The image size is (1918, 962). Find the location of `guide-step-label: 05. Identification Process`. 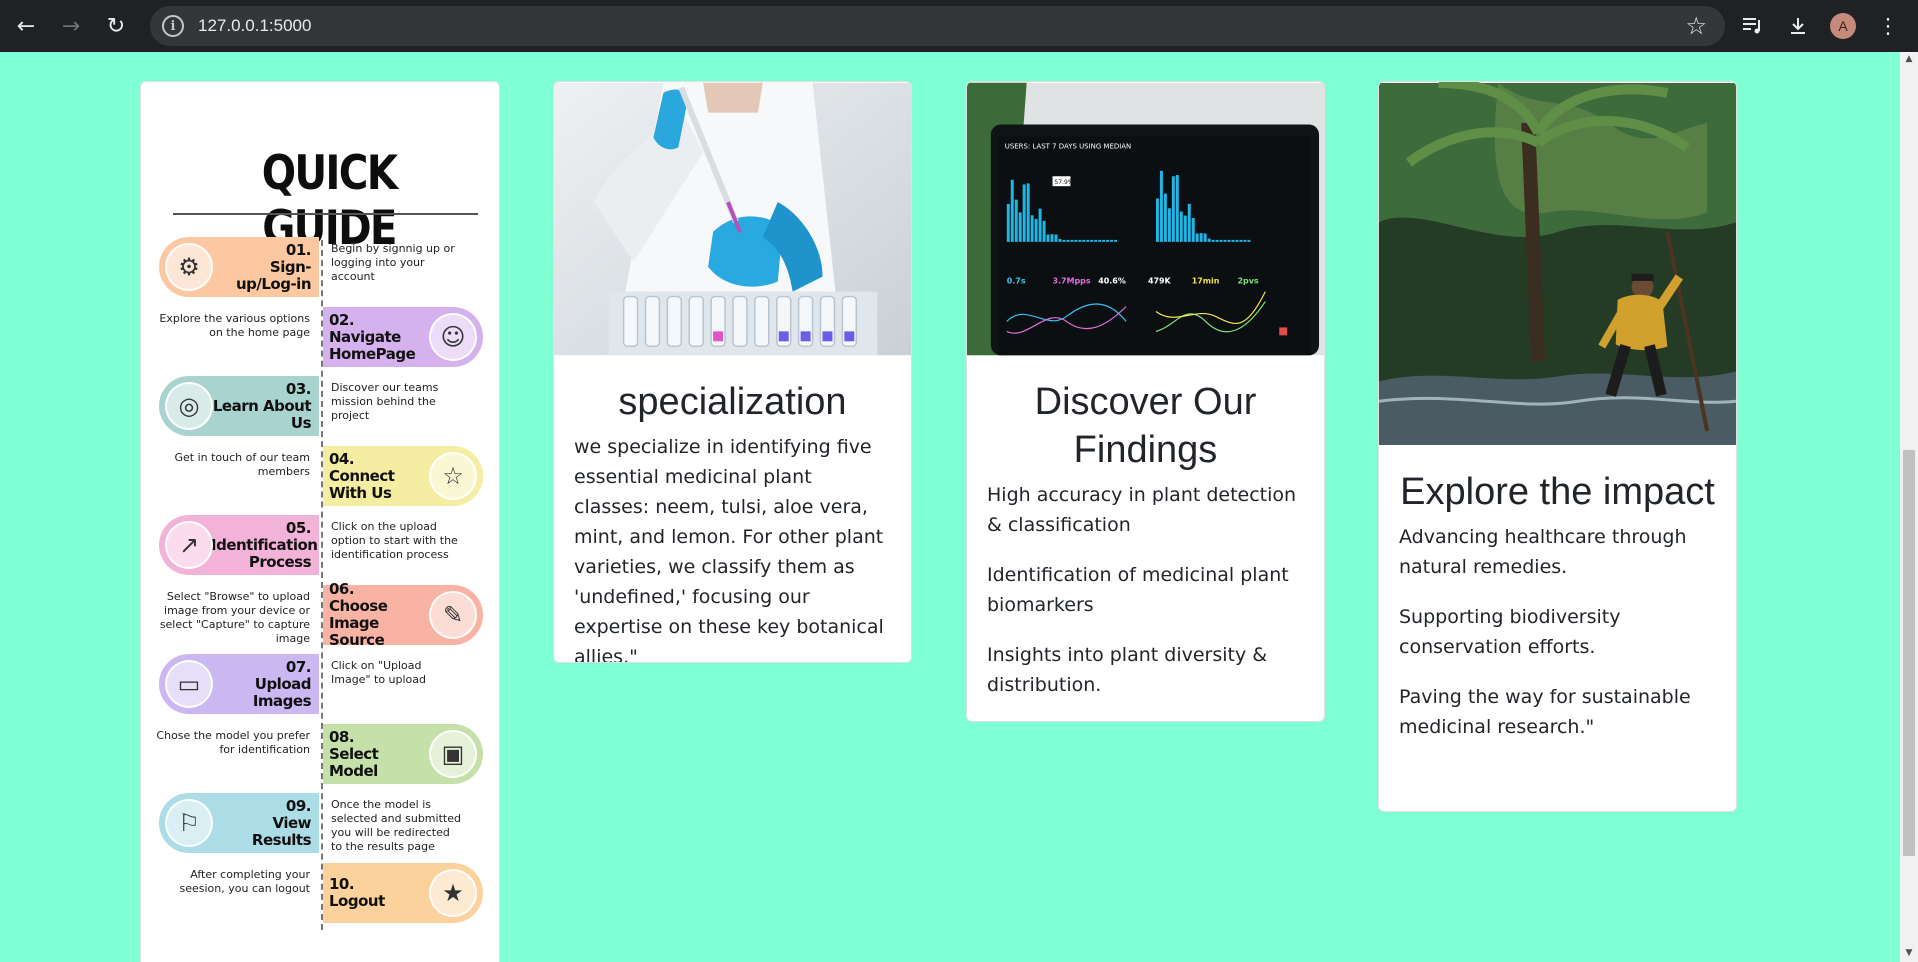

guide-step-label: 05. Identification Process is located at coordinates (264, 545).